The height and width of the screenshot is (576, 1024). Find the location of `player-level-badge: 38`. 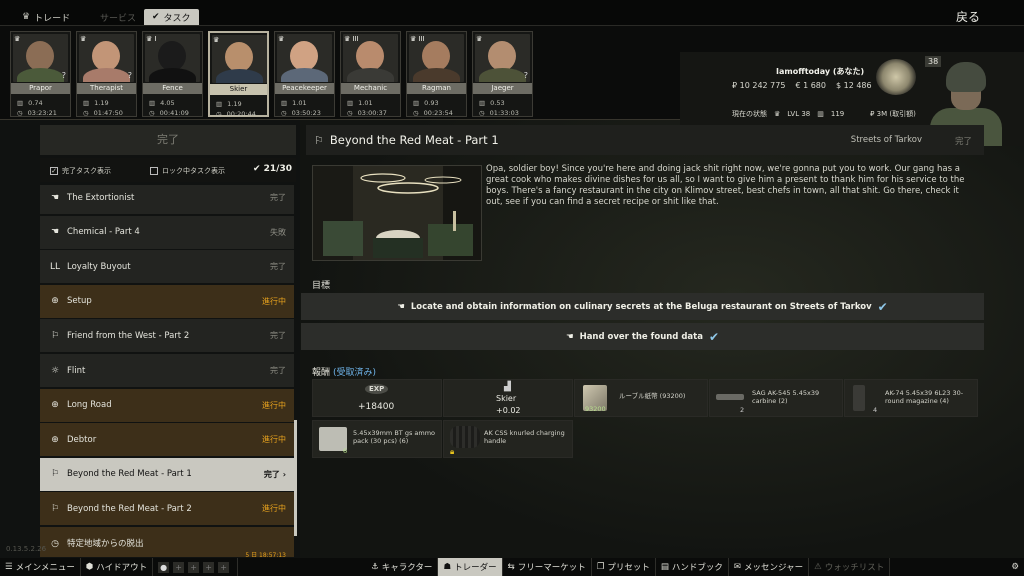

player-level-badge: 38 is located at coordinates (933, 61).